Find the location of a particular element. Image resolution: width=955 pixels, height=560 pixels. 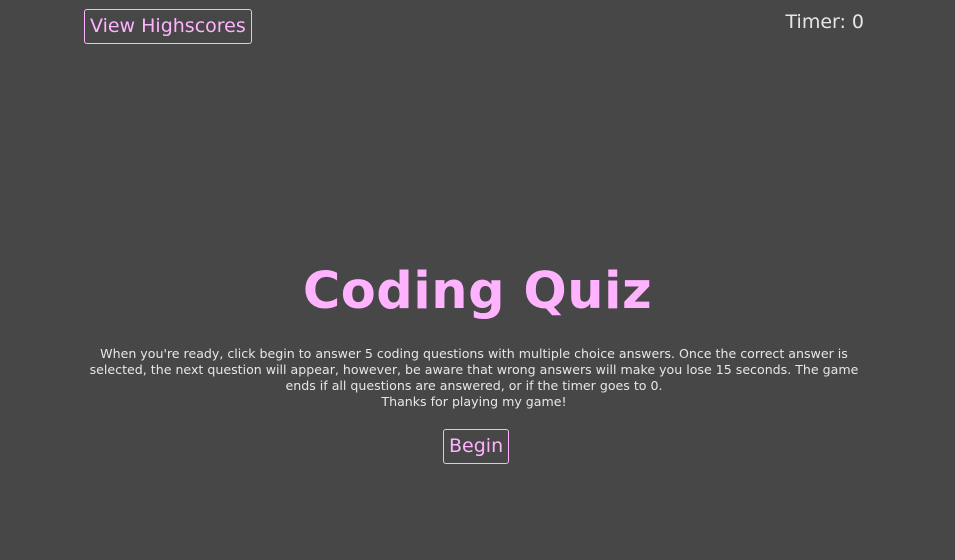

timer-value: 0 is located at coordinates (857, 22).